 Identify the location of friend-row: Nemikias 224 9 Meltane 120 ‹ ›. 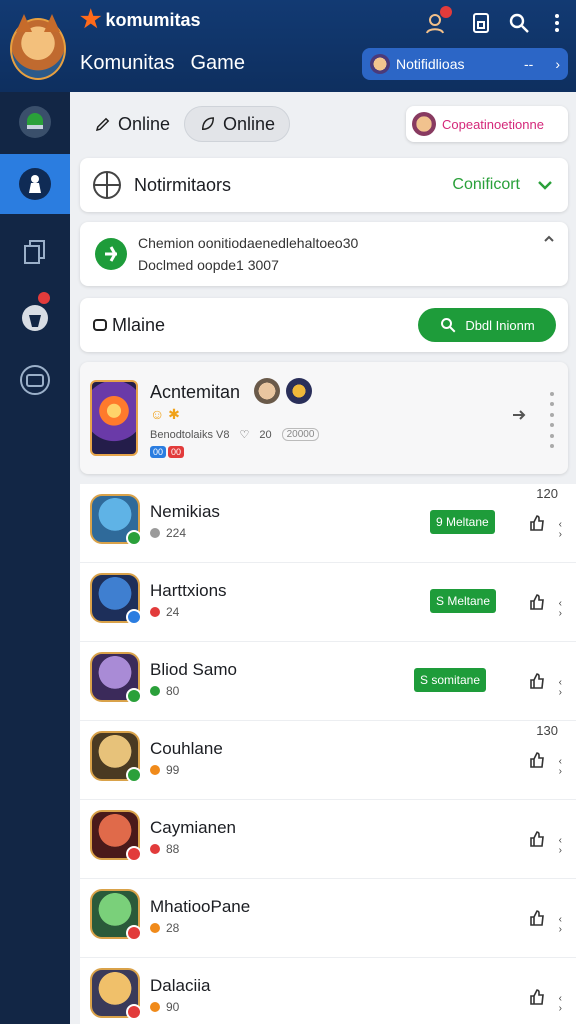
(328, 523).